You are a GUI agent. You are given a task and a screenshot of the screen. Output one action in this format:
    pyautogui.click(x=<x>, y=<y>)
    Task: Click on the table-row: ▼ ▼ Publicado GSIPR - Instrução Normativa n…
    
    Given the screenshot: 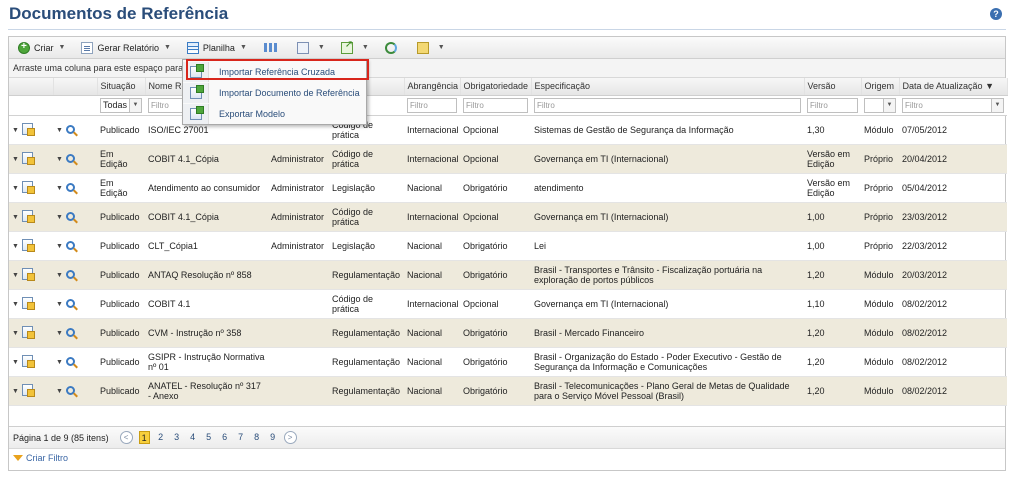 What is the action you would take?
    pyautogui.click(x=508, y=362)
    